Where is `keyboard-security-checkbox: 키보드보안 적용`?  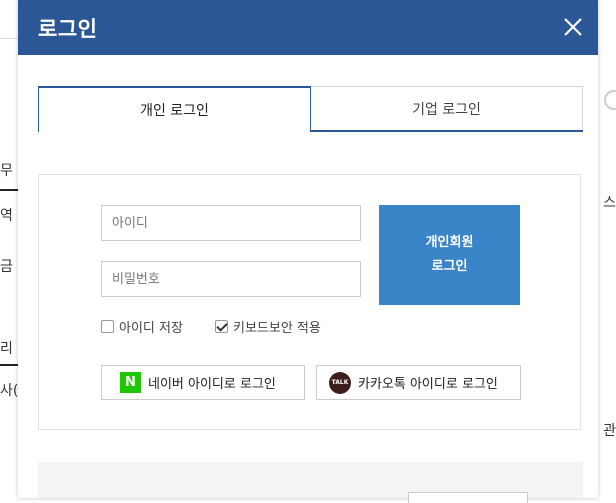 keyboard-security-checkbox: 키보드보안 적용 is located at coordinates (268, 326).